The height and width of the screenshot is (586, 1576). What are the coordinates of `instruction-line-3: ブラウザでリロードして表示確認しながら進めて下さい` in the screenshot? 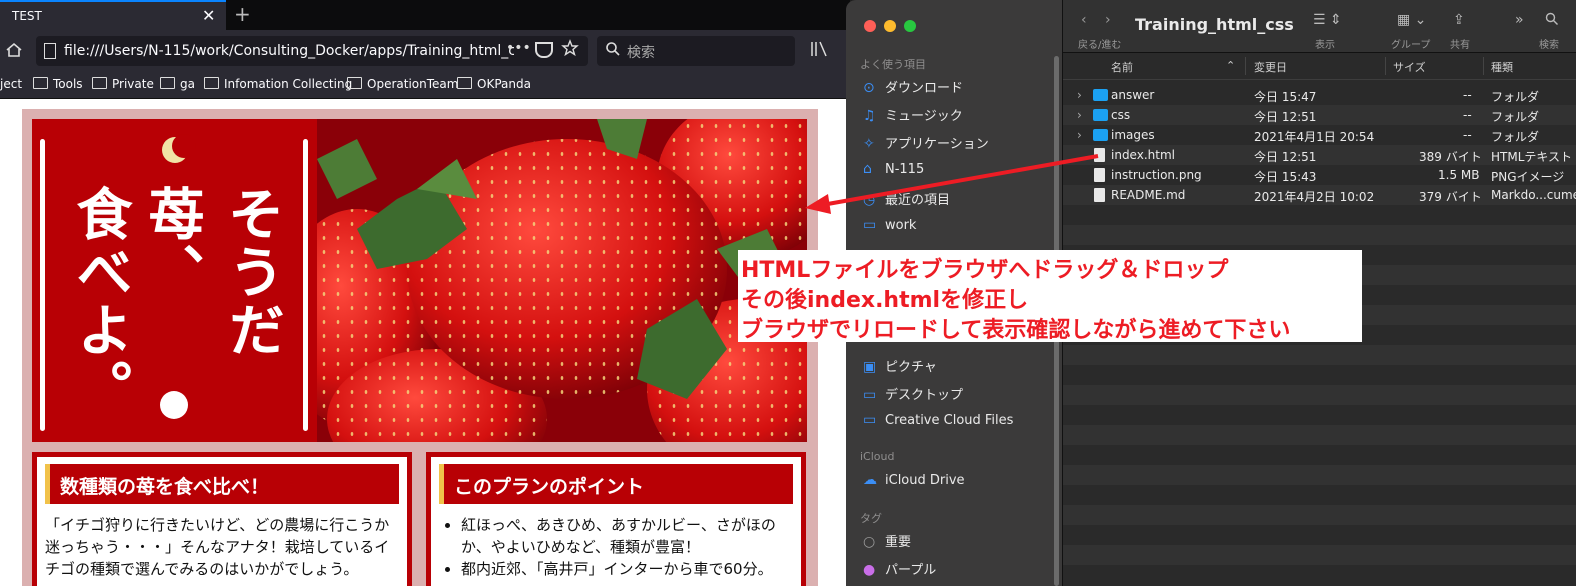 It's located at (1016, 330).